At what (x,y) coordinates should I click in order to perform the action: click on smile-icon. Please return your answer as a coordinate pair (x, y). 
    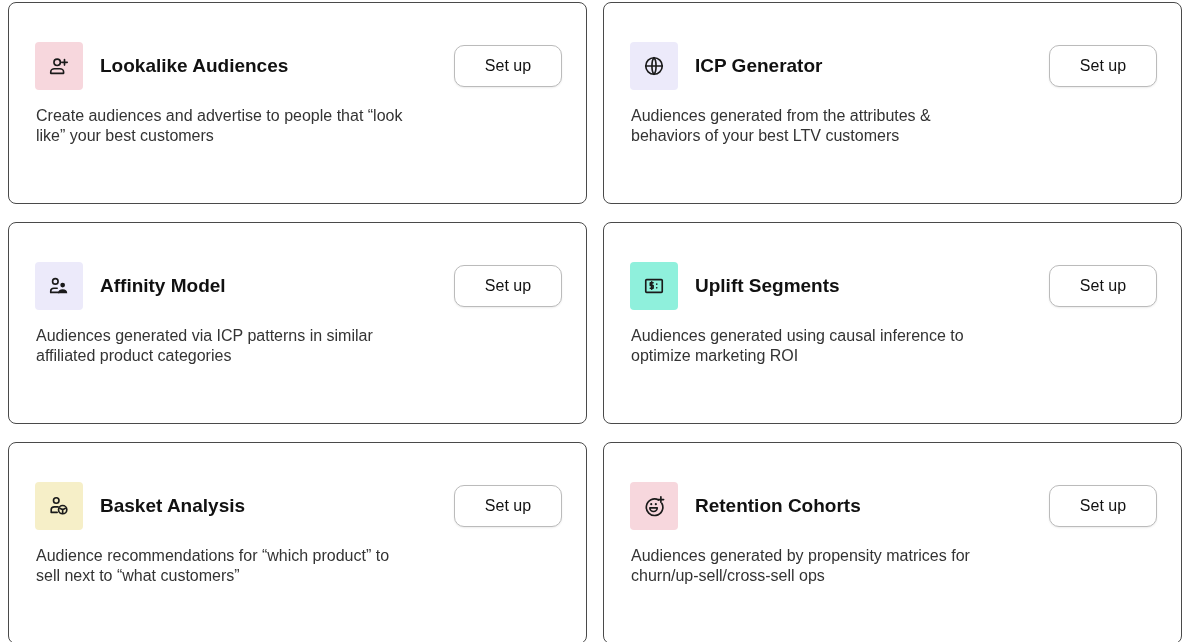
    Looking at the image, I should click on (654, 506).